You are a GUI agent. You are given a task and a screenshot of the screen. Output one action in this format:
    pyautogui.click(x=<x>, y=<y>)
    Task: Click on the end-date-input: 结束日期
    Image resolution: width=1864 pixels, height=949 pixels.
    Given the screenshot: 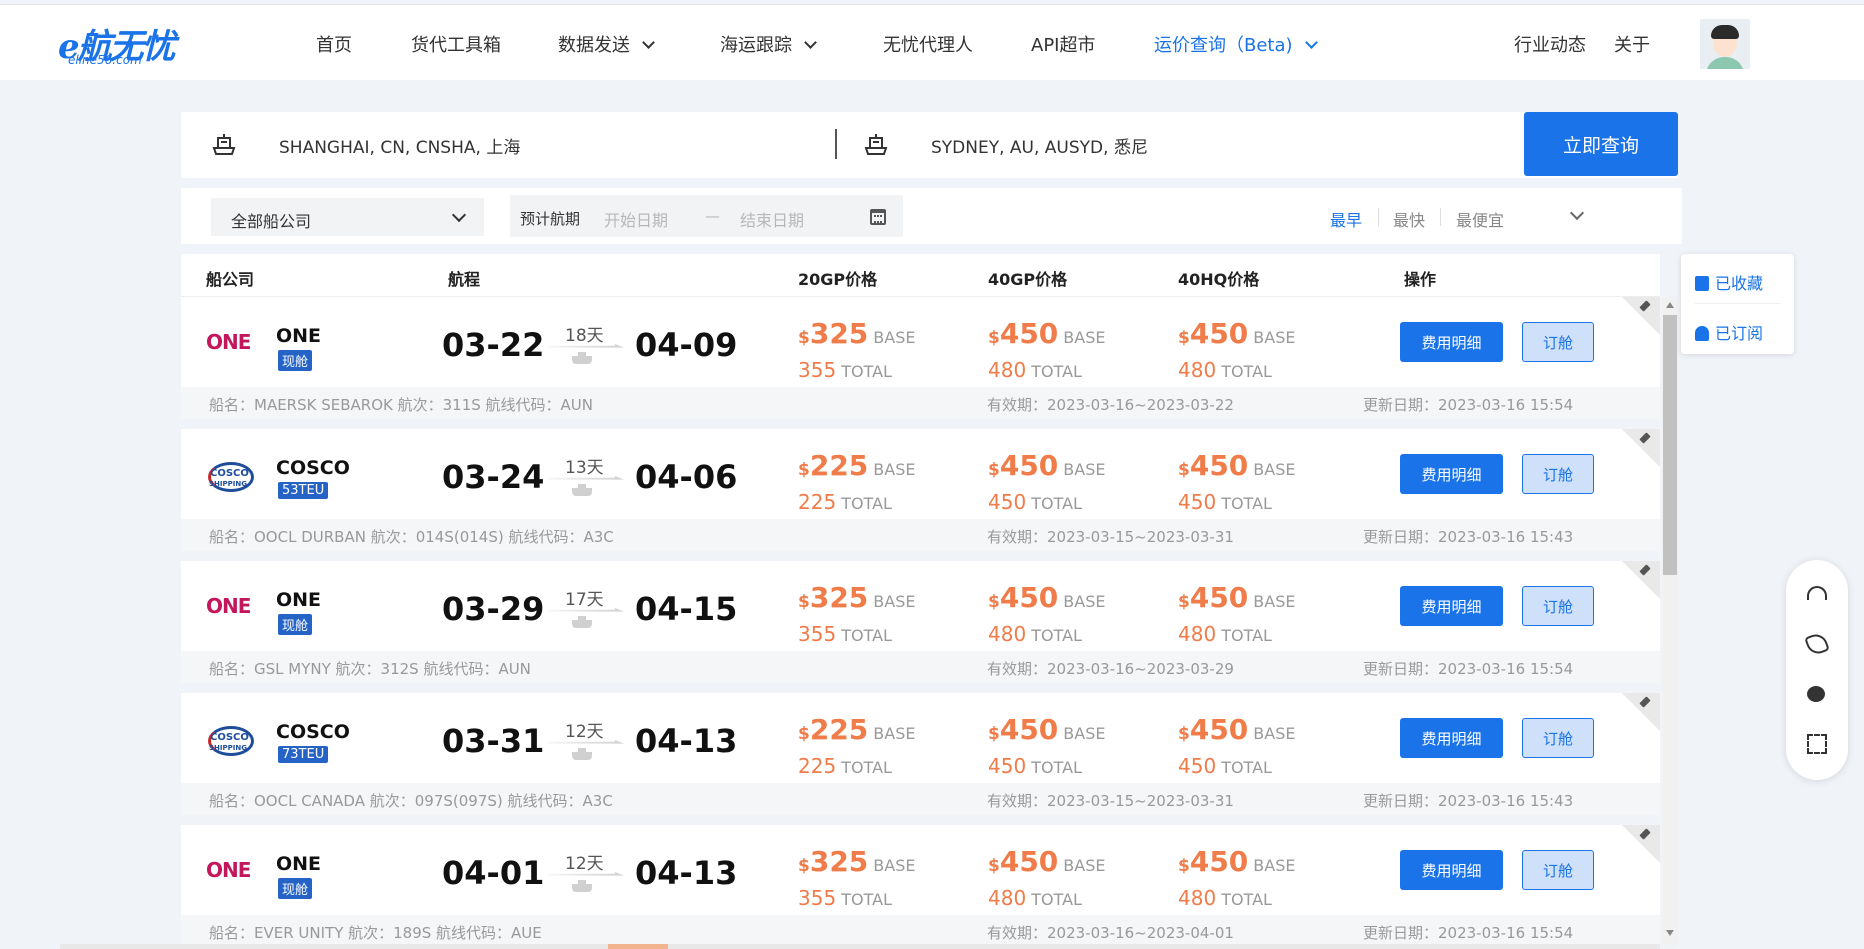 What is the action you would take?
    pyautogui.click(x=772, y=219)
    